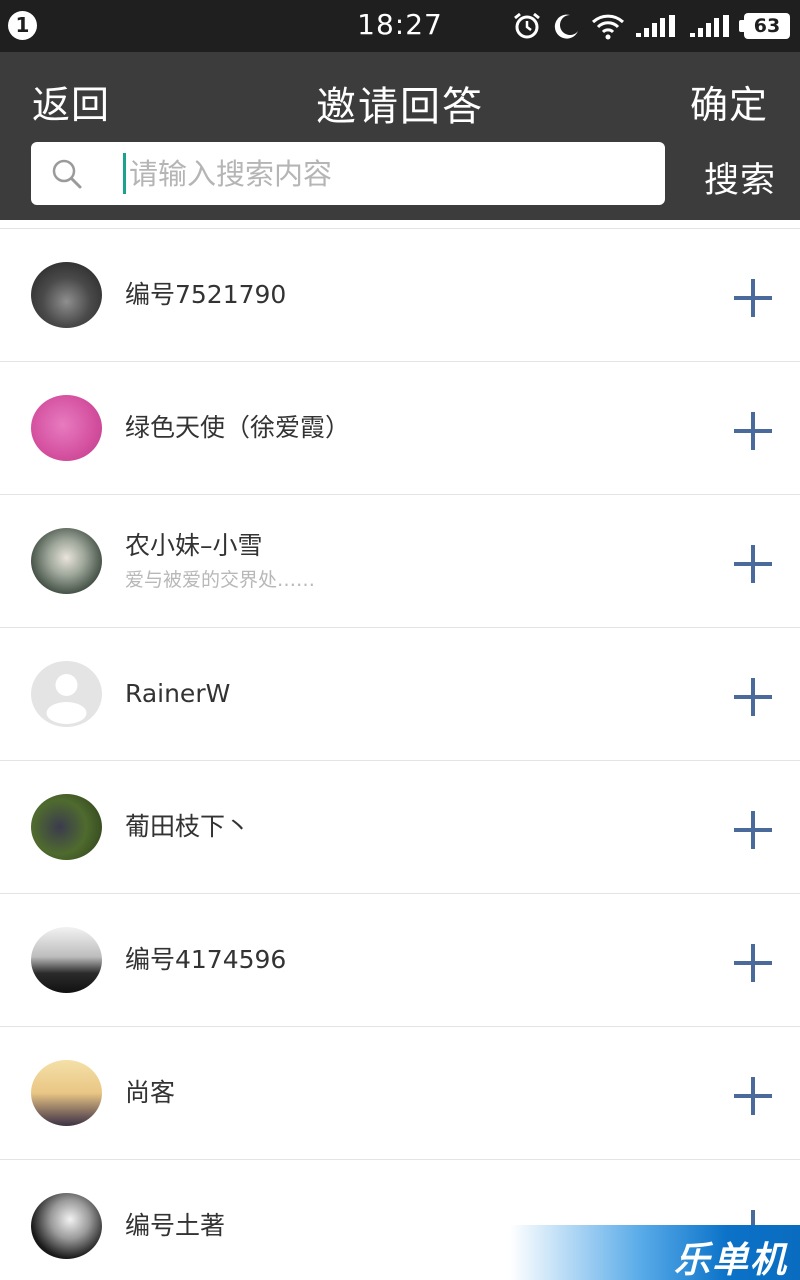 Image resolution: width=800 pixels, height=1280 pixels. I want to click on user-name: 编号7521790, so click(206, 294).